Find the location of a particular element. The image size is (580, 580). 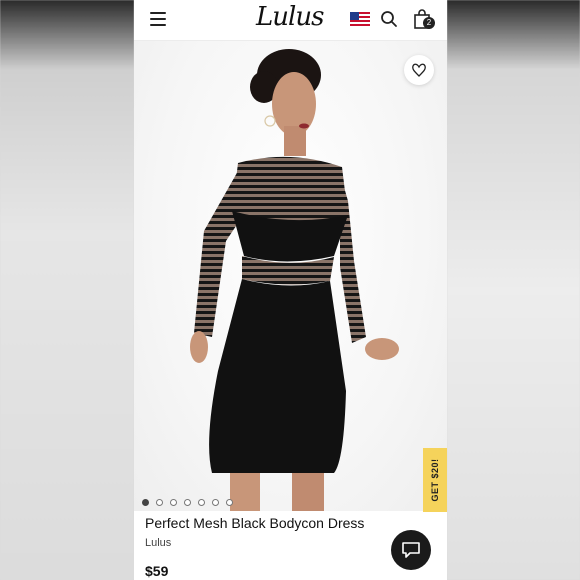

product-price: $59 is located at coordinates (157, 571).